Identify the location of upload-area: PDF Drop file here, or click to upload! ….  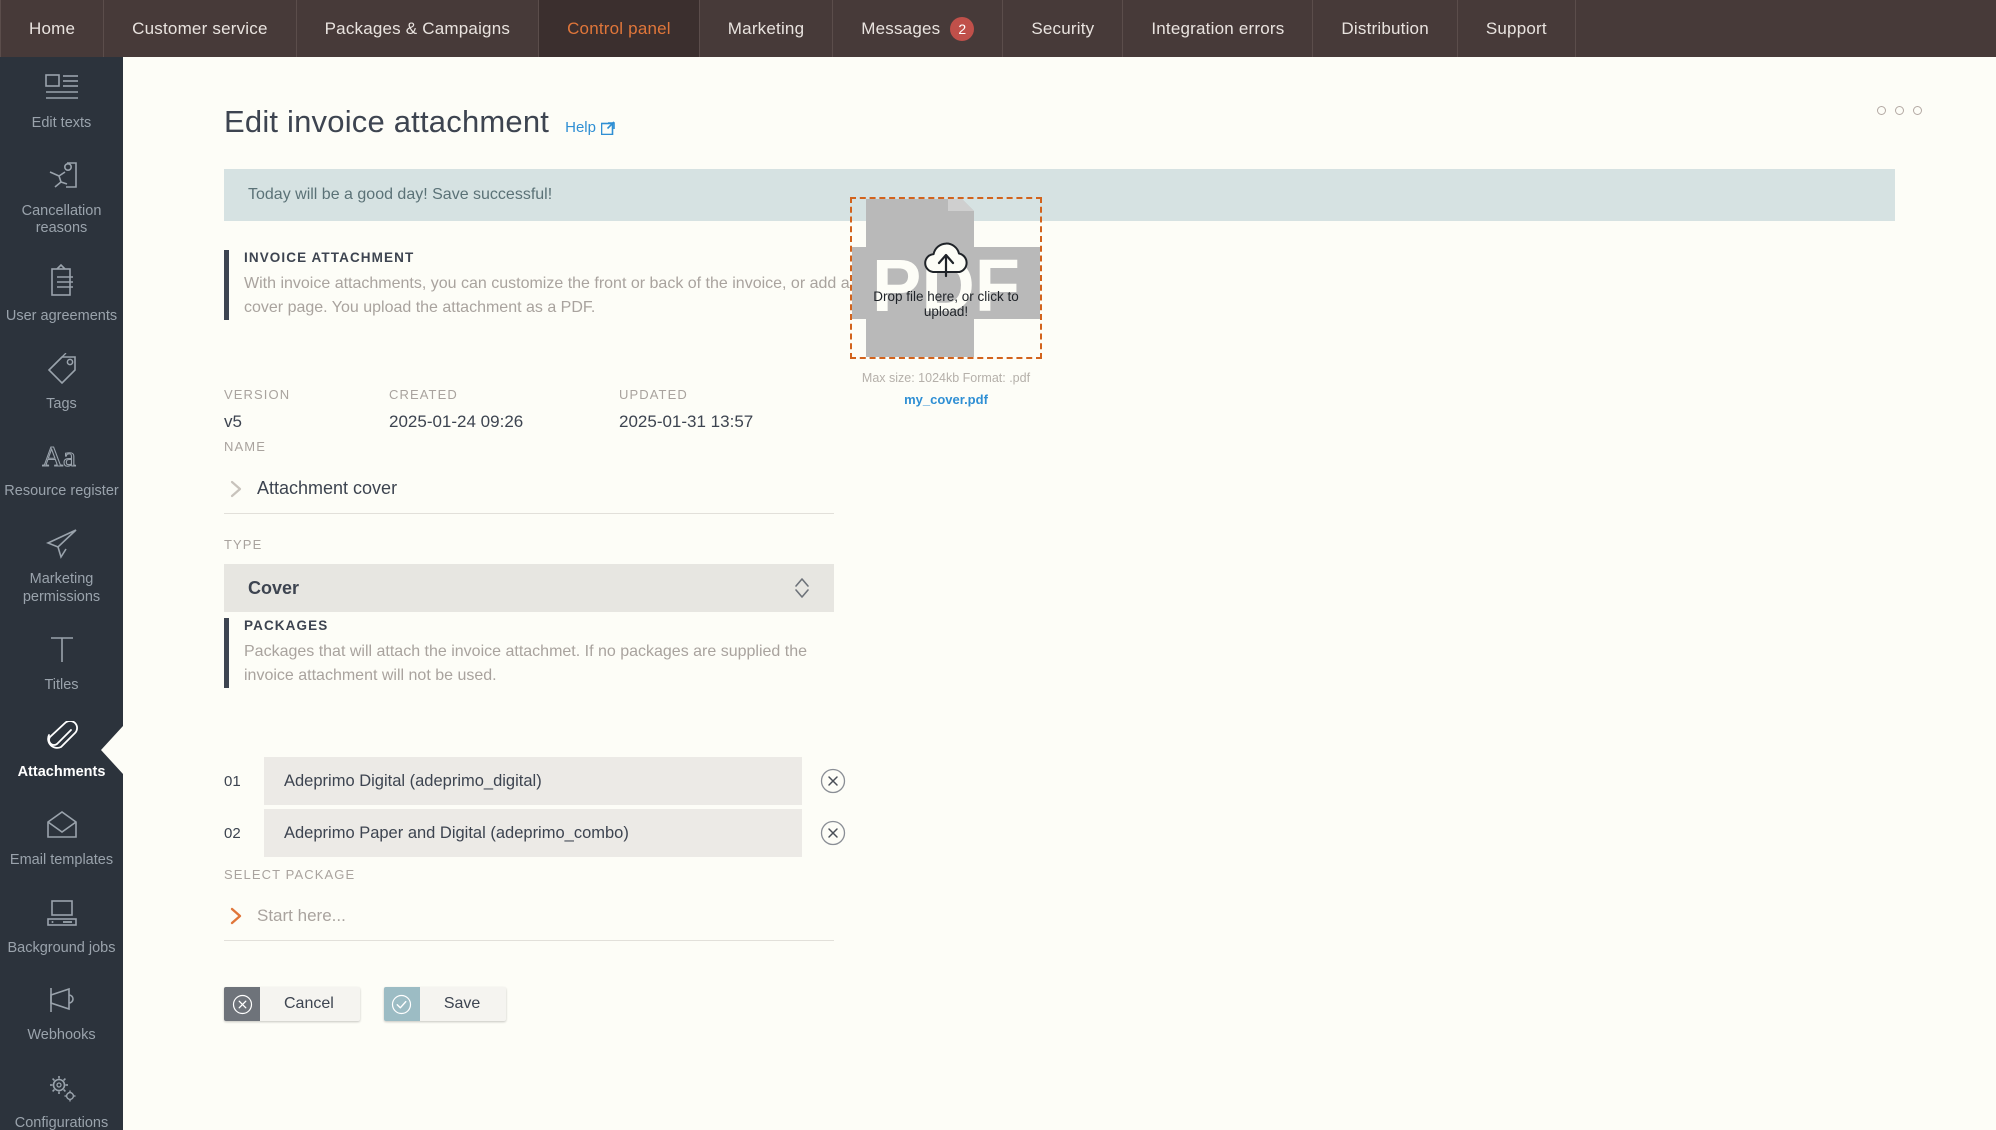
(970, 302).